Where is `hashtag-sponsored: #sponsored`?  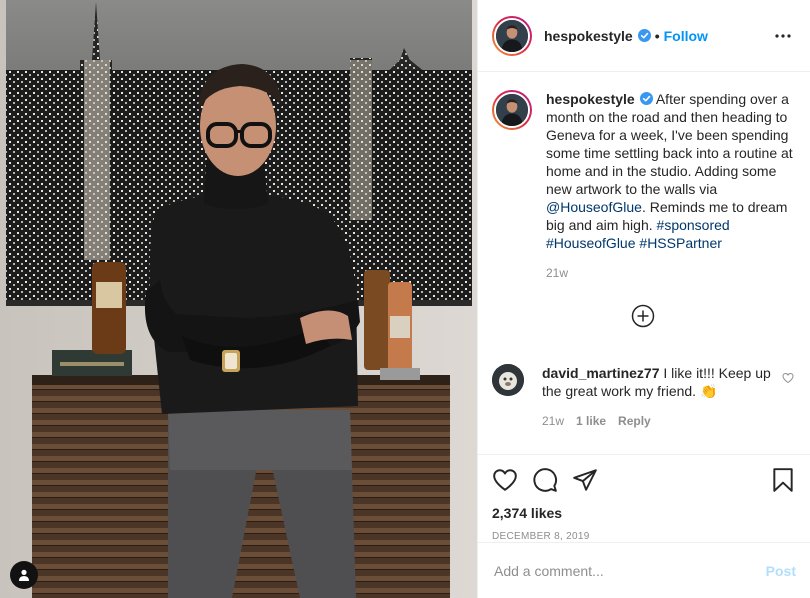
hashtag-sponsored: #sponsored is located at coordinates (693, 225).